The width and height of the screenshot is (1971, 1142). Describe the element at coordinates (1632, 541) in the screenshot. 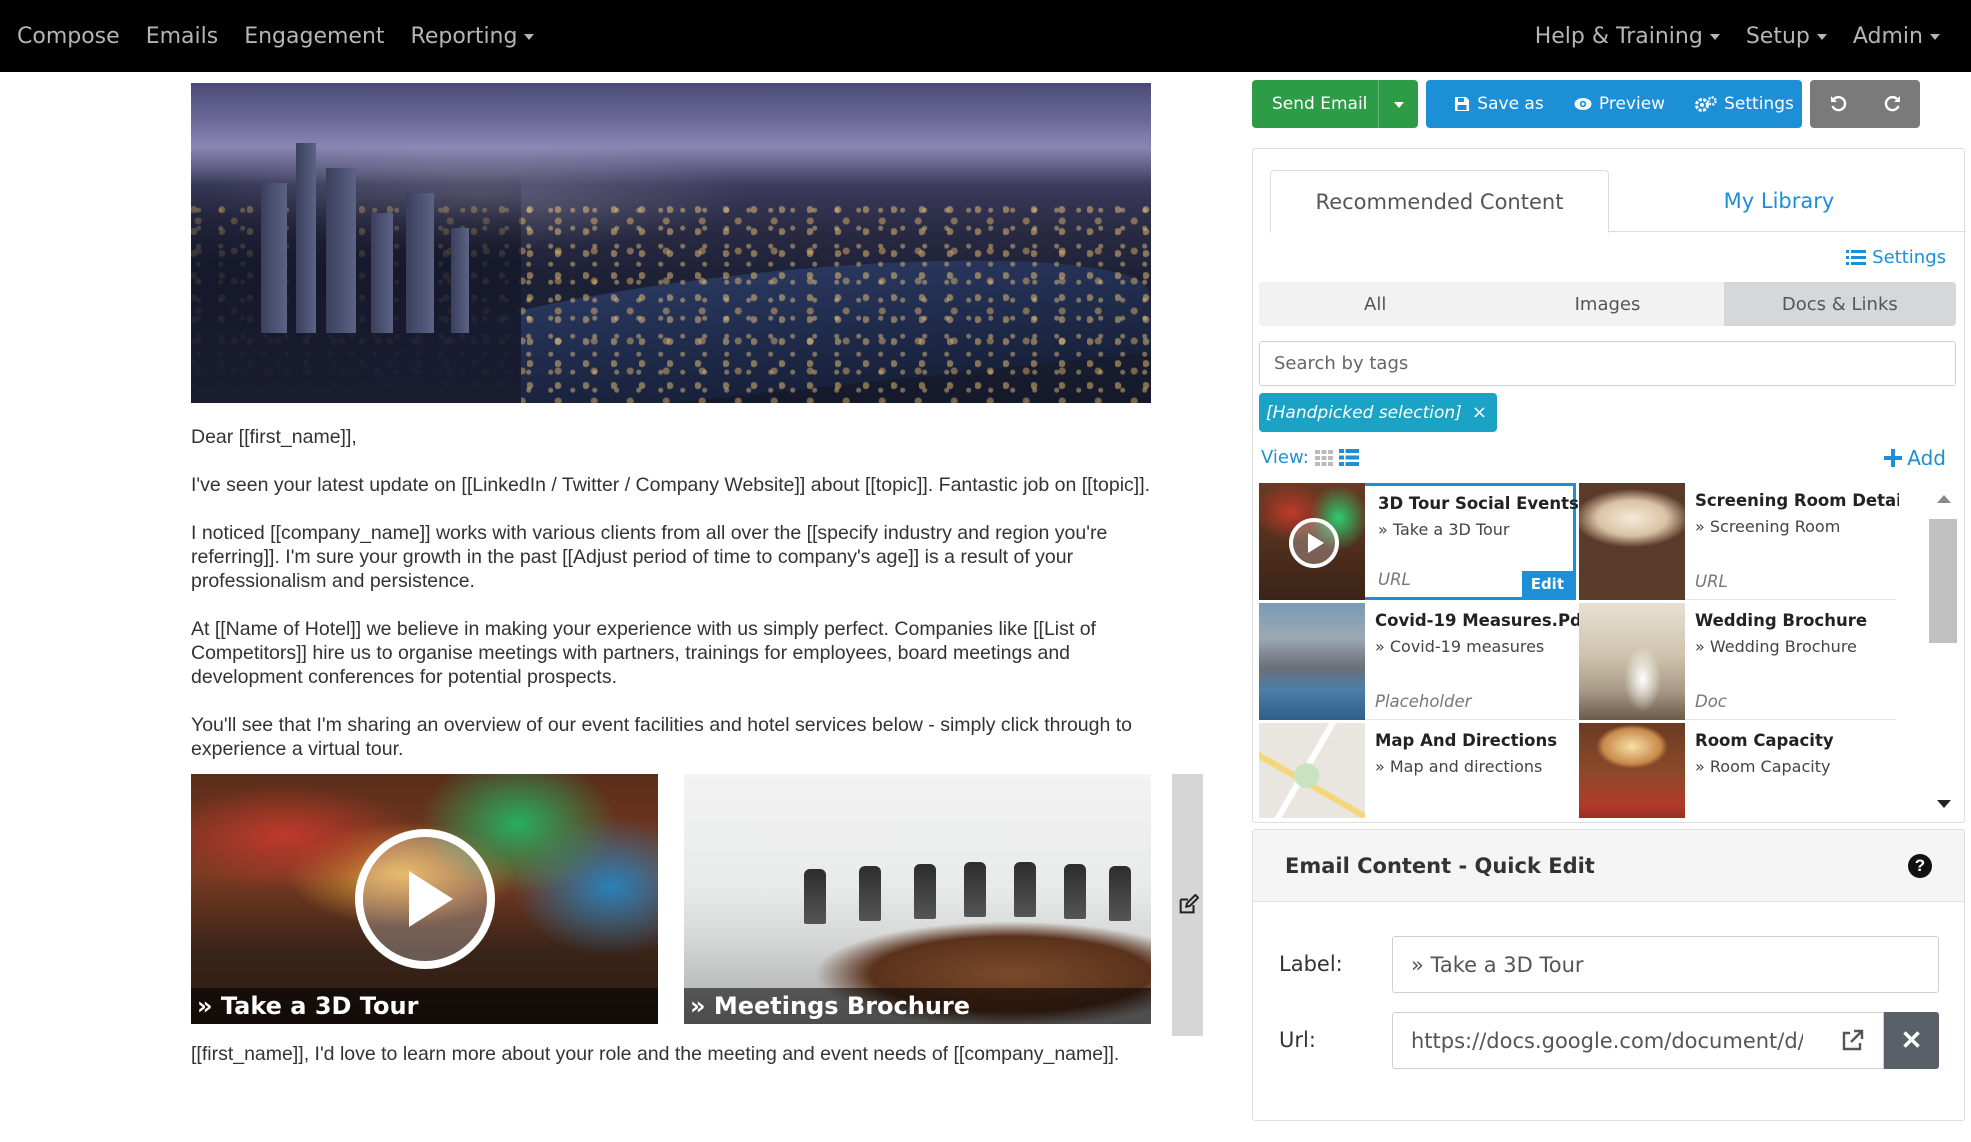

I see `thumb-screening-room` at that location.